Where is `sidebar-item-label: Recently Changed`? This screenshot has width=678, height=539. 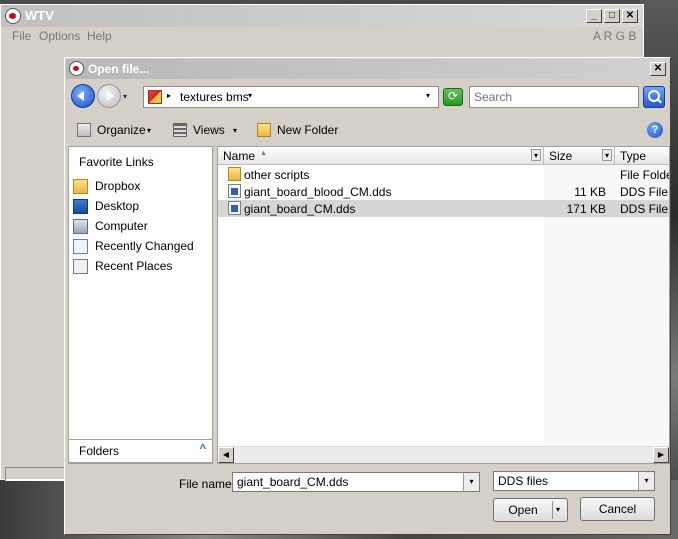
sidebar-item-label: Recently Changed is located at coordinates (144, 246).